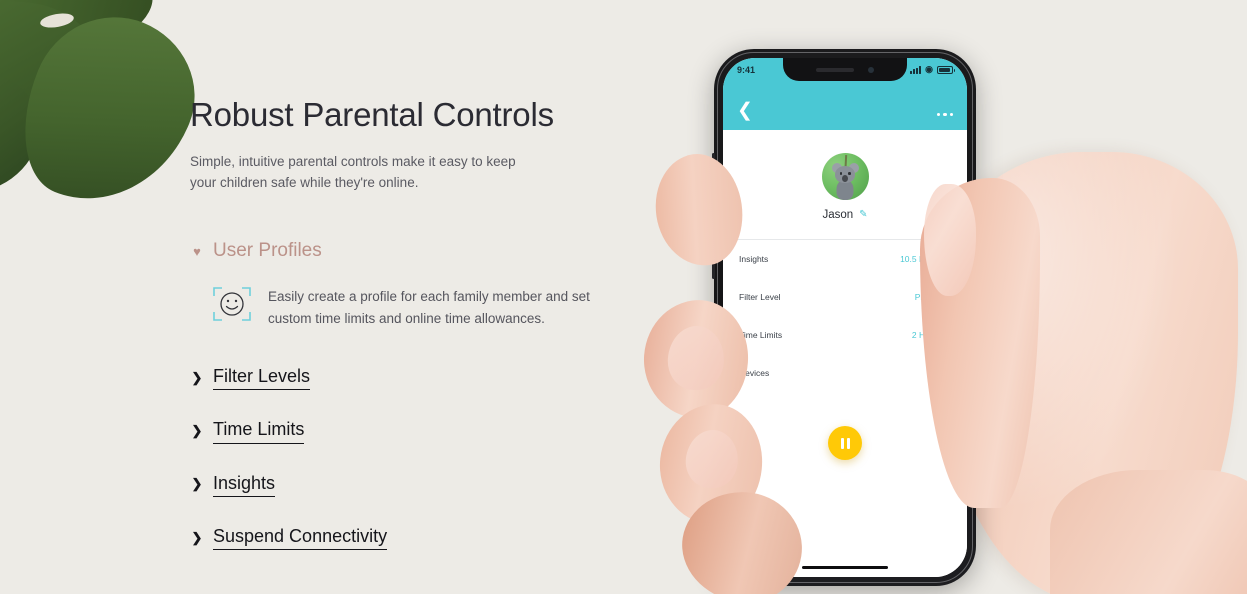  What do you see at coordinates (845, 373) in the screenshot?
I see `list-item-devices: Devices 5 ›` at bounding box center [845, 373].